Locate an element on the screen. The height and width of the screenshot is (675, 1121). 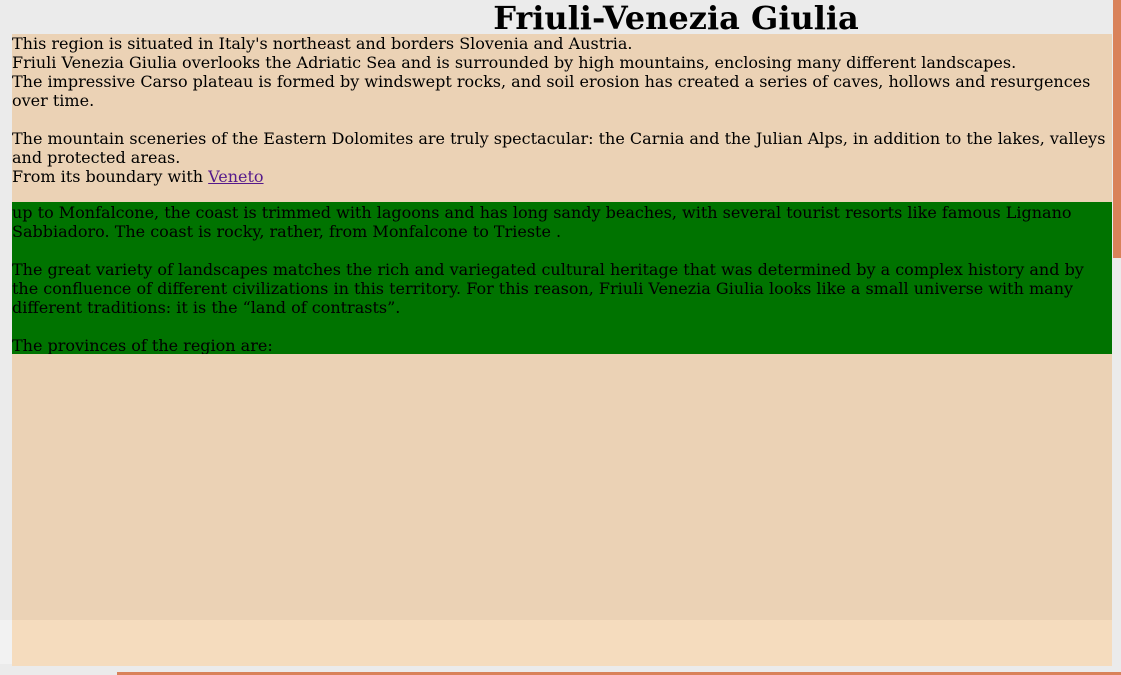
vertical-scrollbar-thumb is located at coordinates (1117, 129).